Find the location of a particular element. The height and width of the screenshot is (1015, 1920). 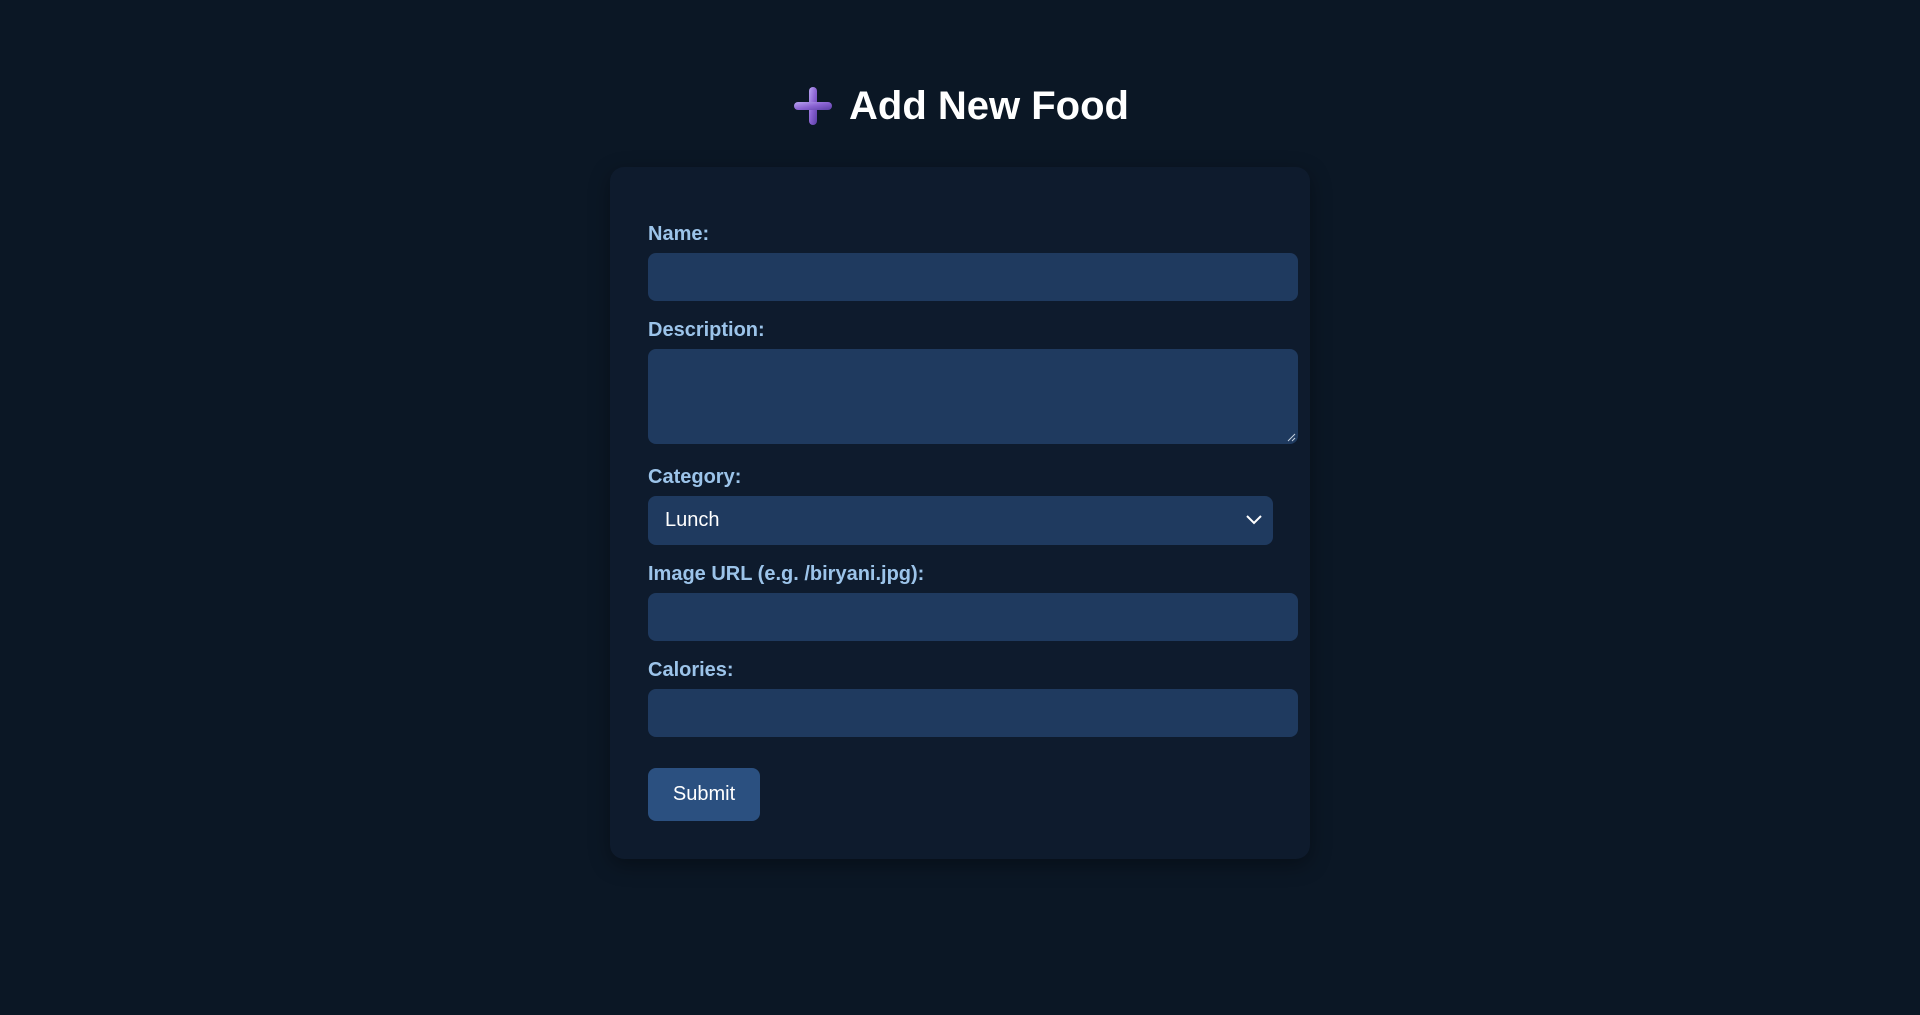

plus-icon is located at coordinates (813, 106).